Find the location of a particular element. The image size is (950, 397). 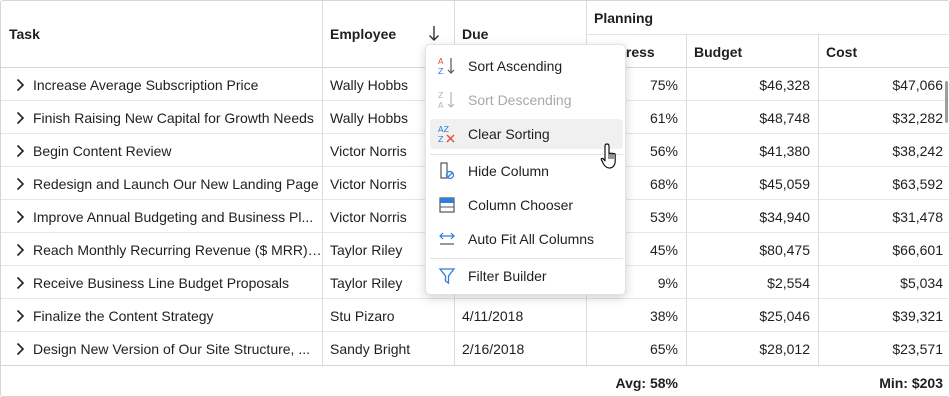

column-header-task-label: Task is located at coordinates (24, 34).